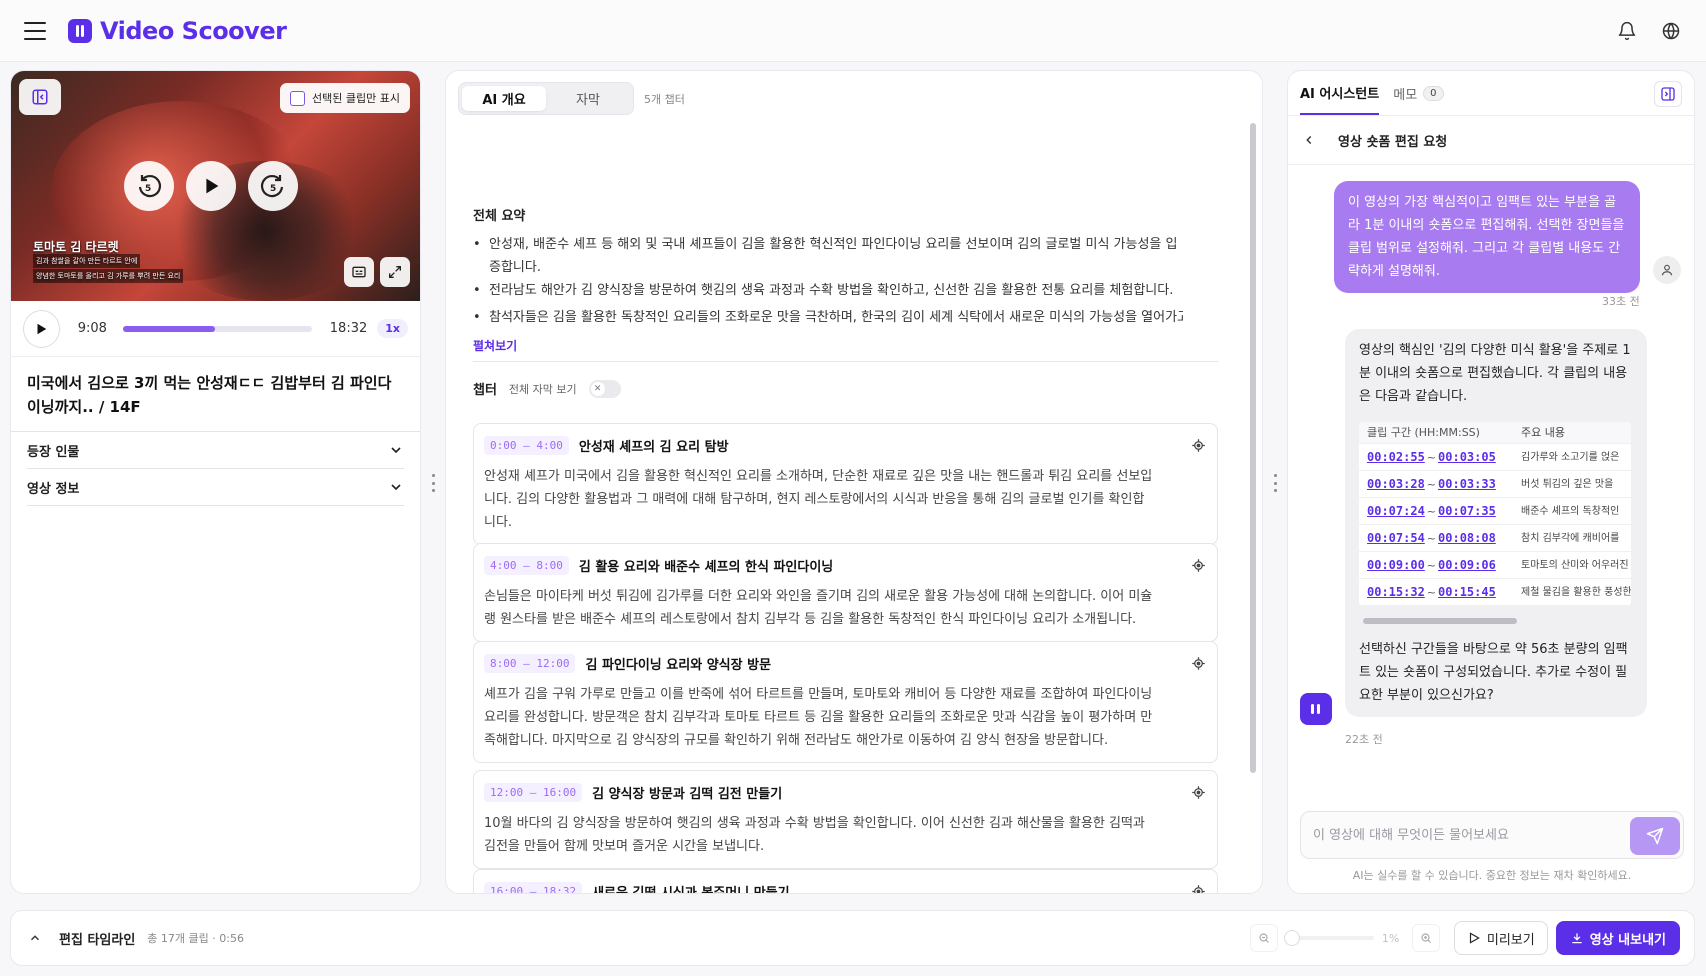 Image resolution: width=1706 pixels, height=976 pixels. I want to click on collapse-panel-button, so click(1668, 94).